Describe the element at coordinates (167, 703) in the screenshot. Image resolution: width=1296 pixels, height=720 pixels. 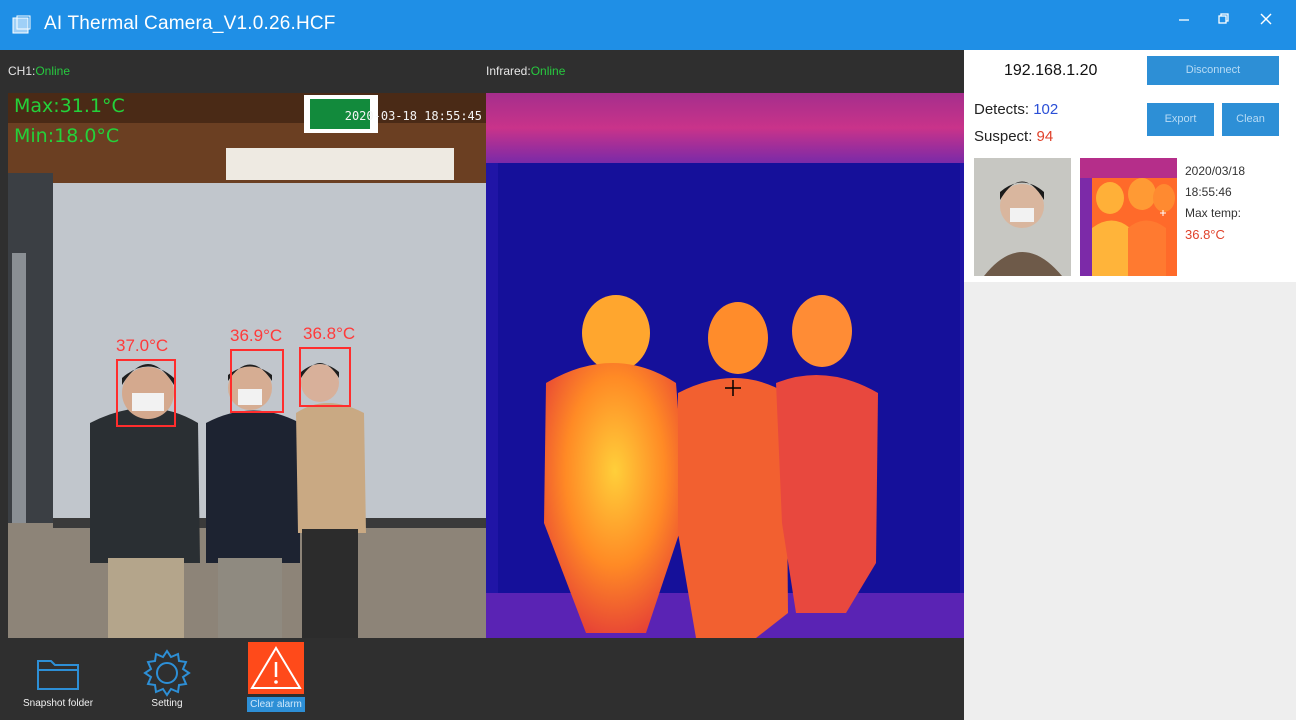
I see `setting-label: Setting` at that location.